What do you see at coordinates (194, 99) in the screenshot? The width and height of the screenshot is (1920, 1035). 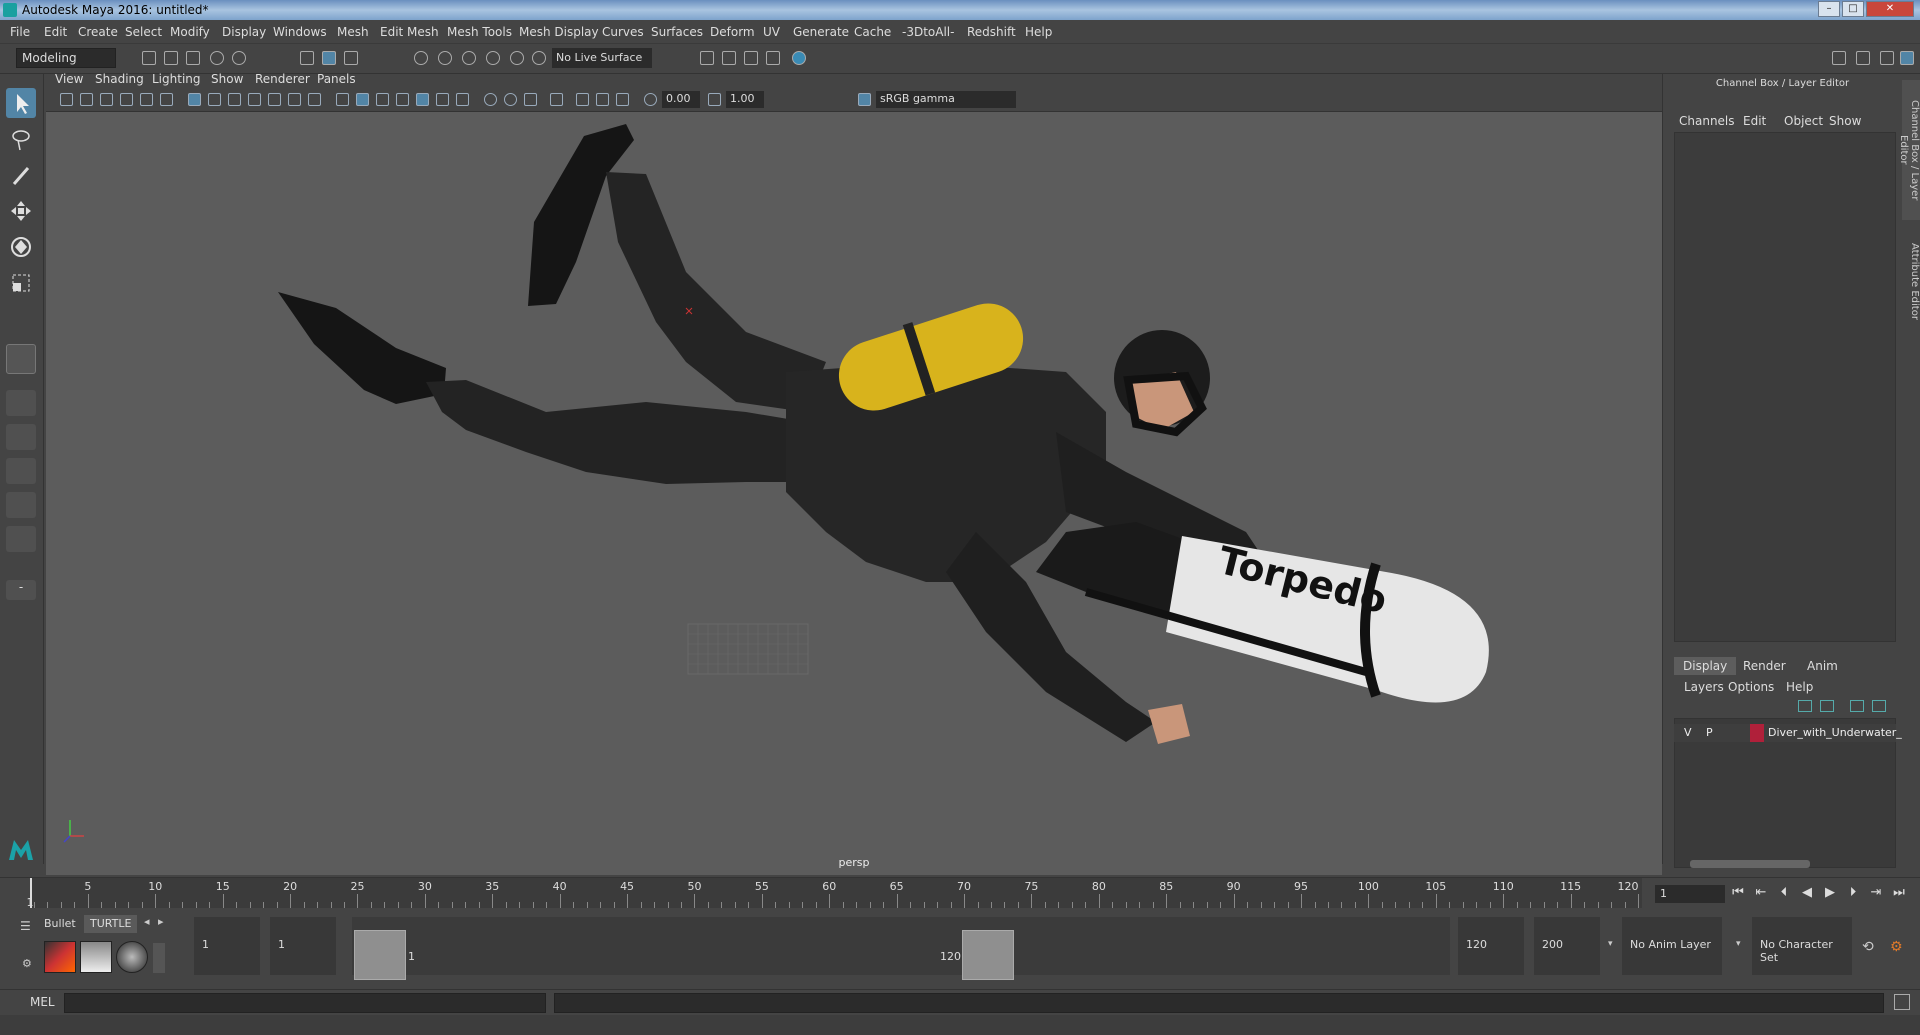 I see `grid-icon` at bounding box center [194, 99].